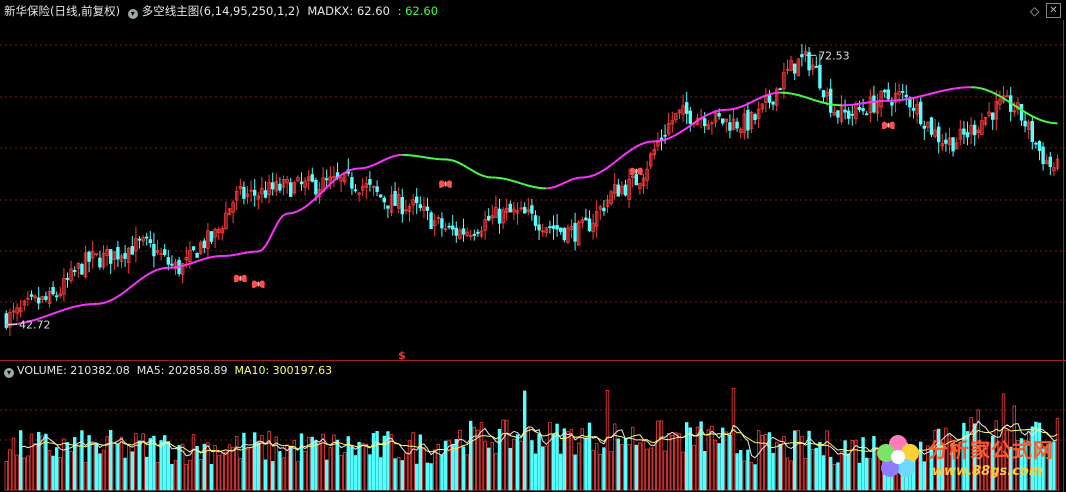  Describe the element at coordinates (967, 457) in the screenshot. I see `watermark: 分析家公式网 www.88gs.com` at that location.